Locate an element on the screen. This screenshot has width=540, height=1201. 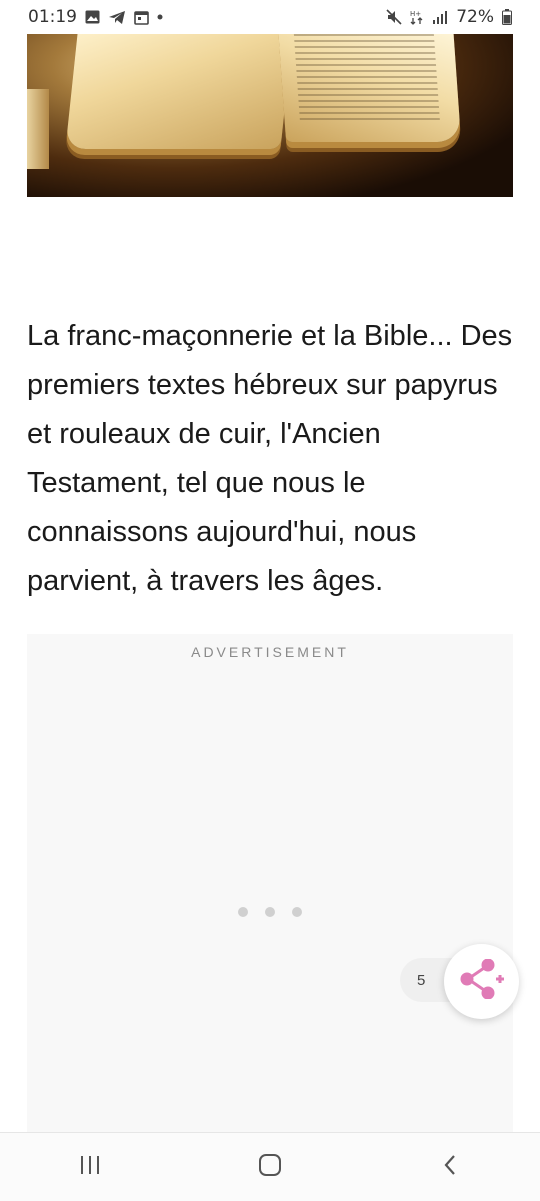
ad-loading-dots is located at coordinates (270, 912).